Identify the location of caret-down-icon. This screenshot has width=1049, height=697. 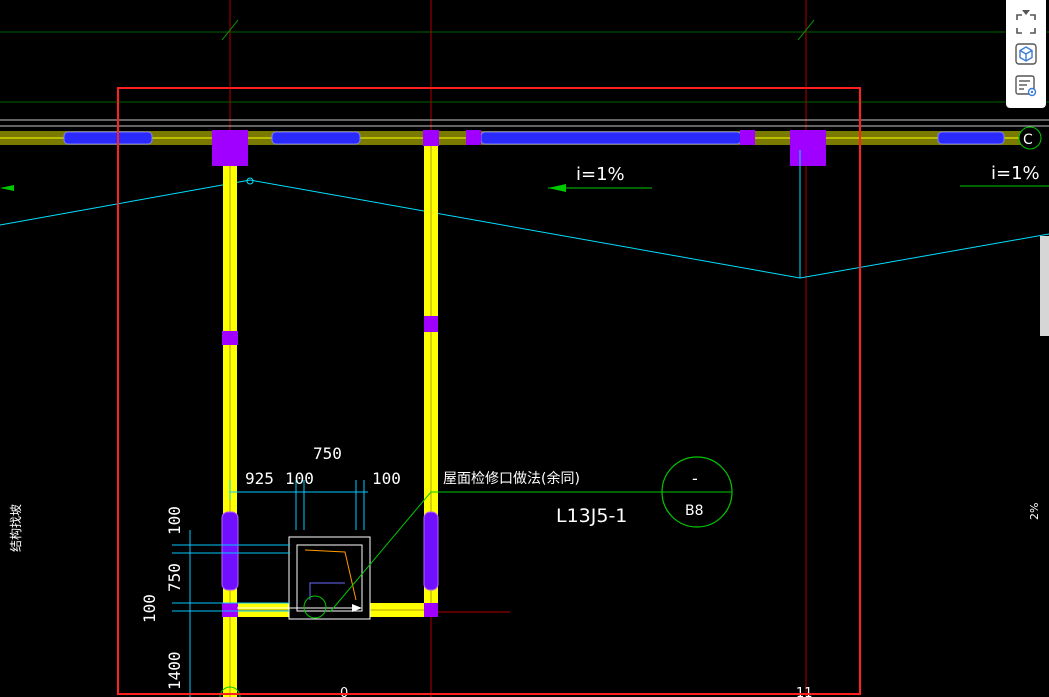
(1026, 8).